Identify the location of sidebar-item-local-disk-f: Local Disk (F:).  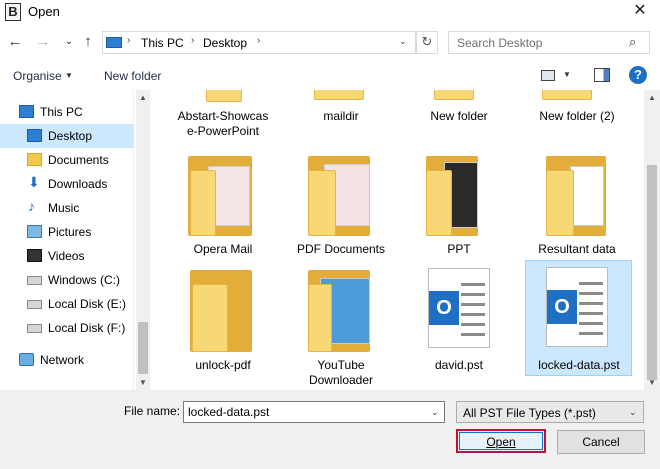
(67, 328).